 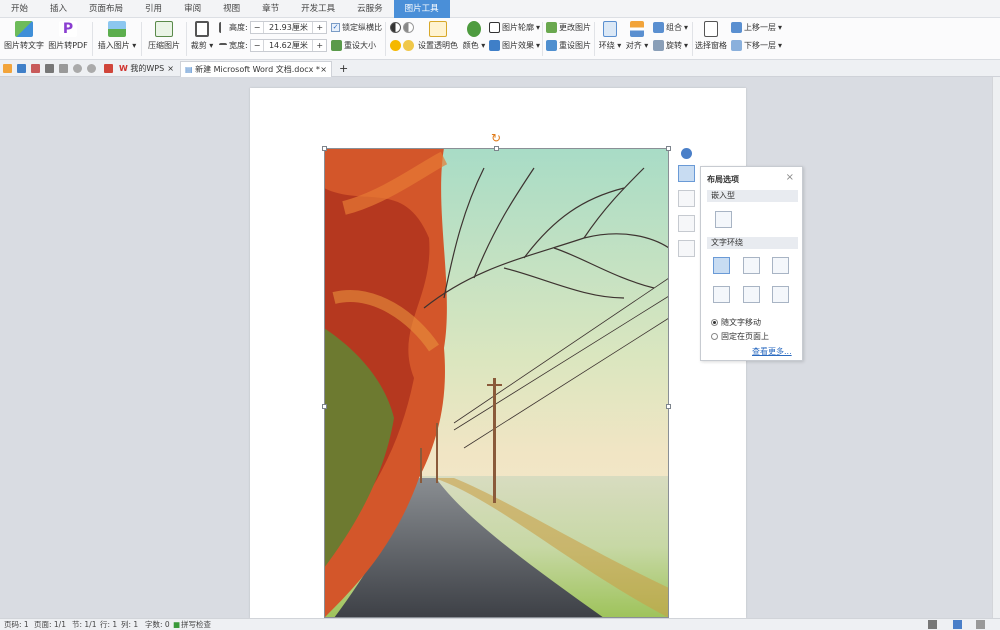 I want to click on width-value: 14.62厘米, so click(x=288, y=45).